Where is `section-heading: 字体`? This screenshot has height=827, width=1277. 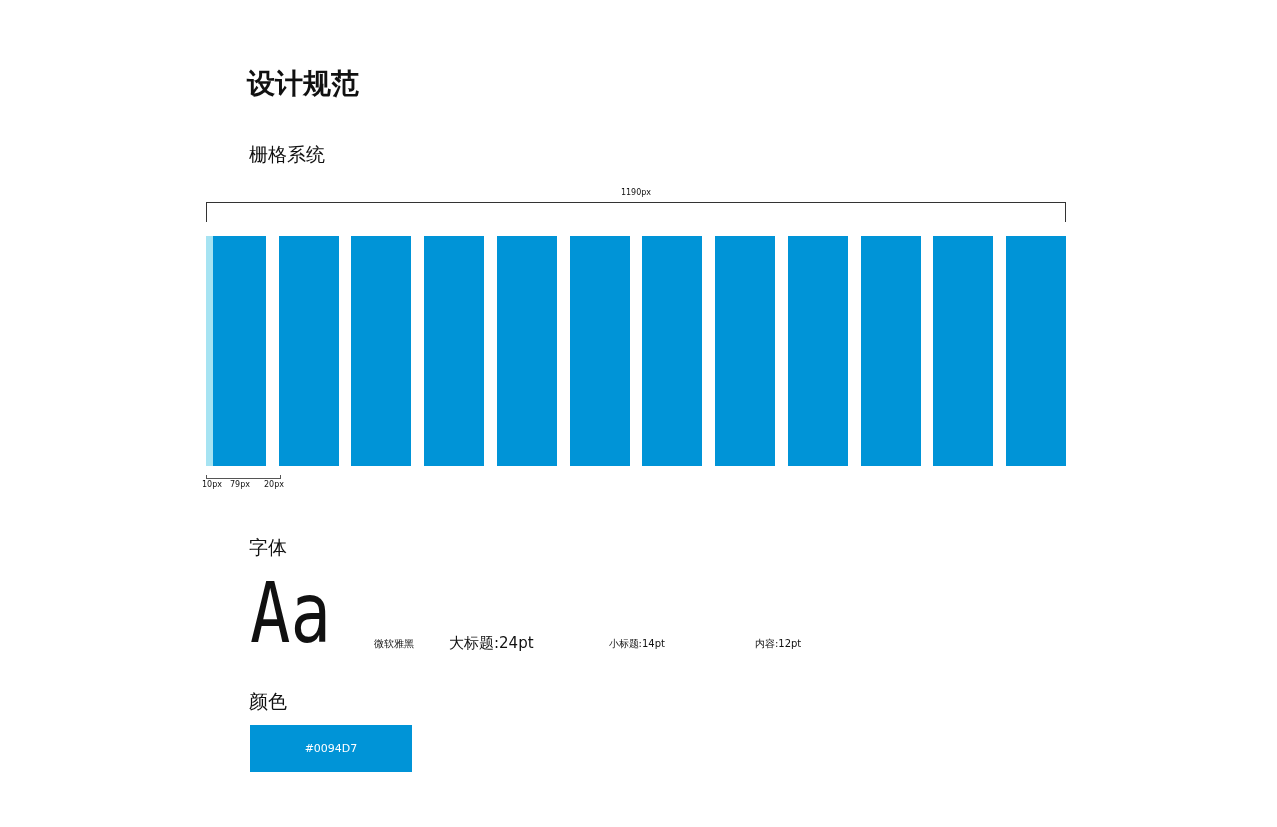
section-heading: 字体 is located at coordinates (268, 547).